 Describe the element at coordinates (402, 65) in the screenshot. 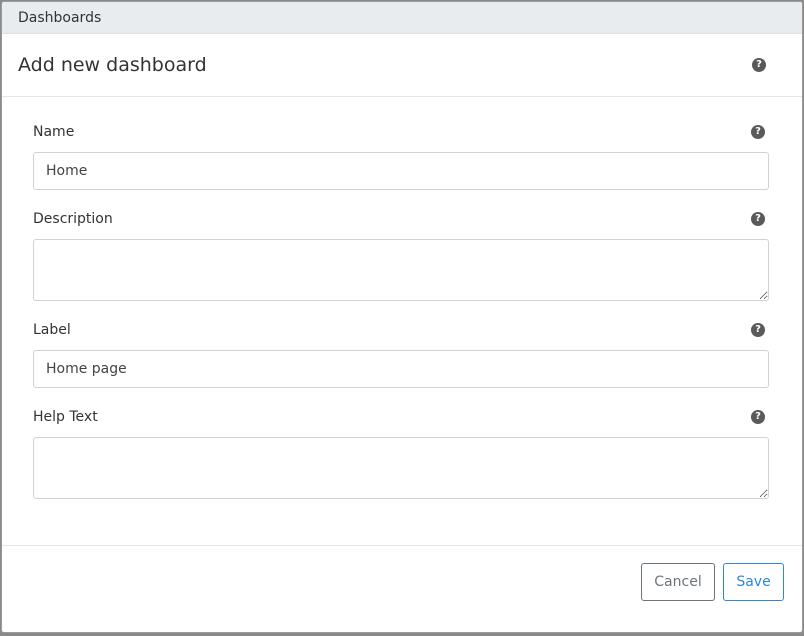

I see `modal-header: Add new dashboard ?` at that location.